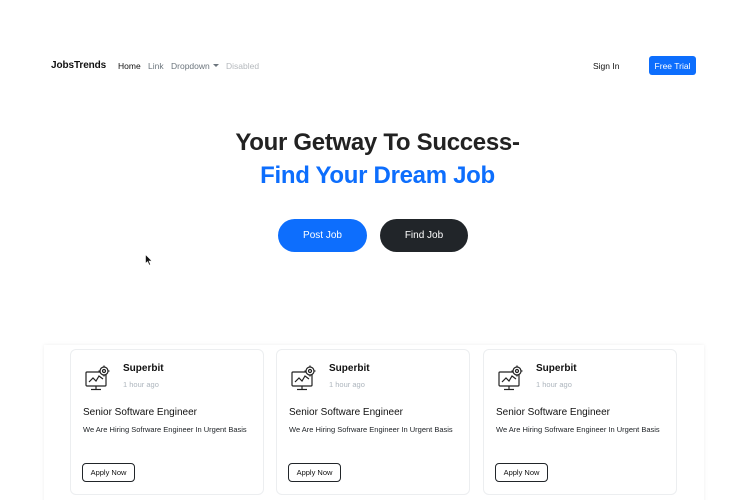 The image size is (755, 500). What do you see at coordinates (156, 66) in the screenshot?
I see `nav-link-link: Link` at bounding box center [156, 66].